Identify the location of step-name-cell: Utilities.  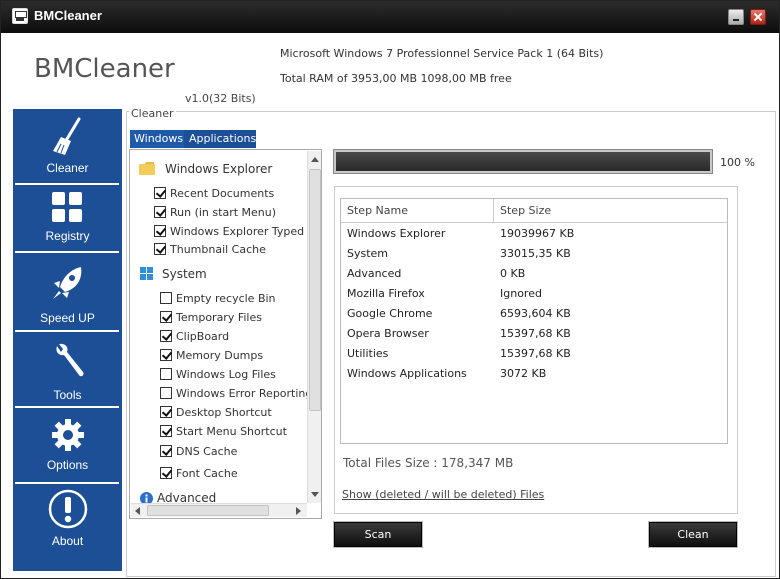
(368, 353).